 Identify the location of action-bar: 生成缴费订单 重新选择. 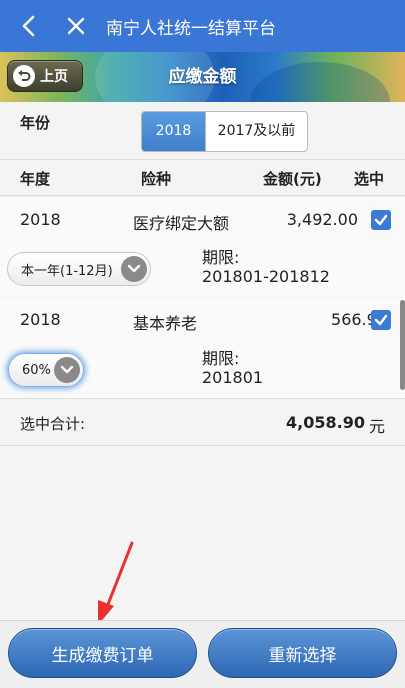
(202, 654).